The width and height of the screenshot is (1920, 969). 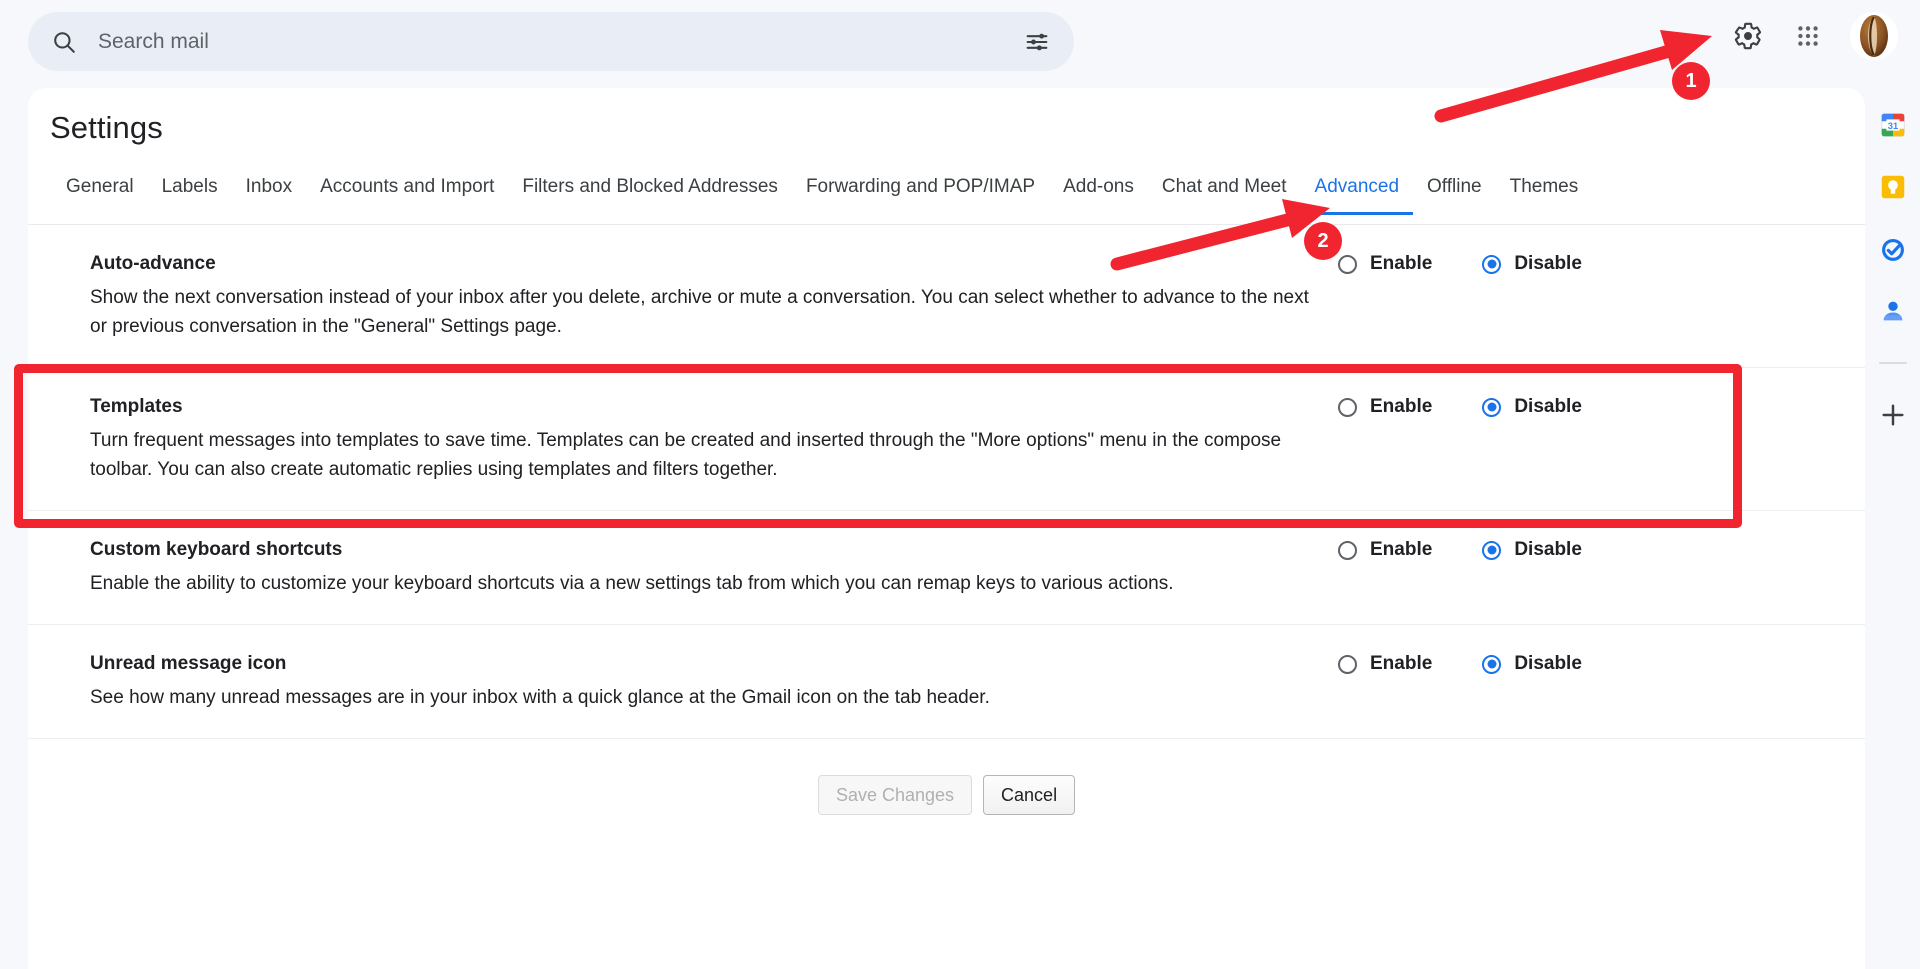 I want to click on side-panel-rail: 31, so click(x=1892, y=528).